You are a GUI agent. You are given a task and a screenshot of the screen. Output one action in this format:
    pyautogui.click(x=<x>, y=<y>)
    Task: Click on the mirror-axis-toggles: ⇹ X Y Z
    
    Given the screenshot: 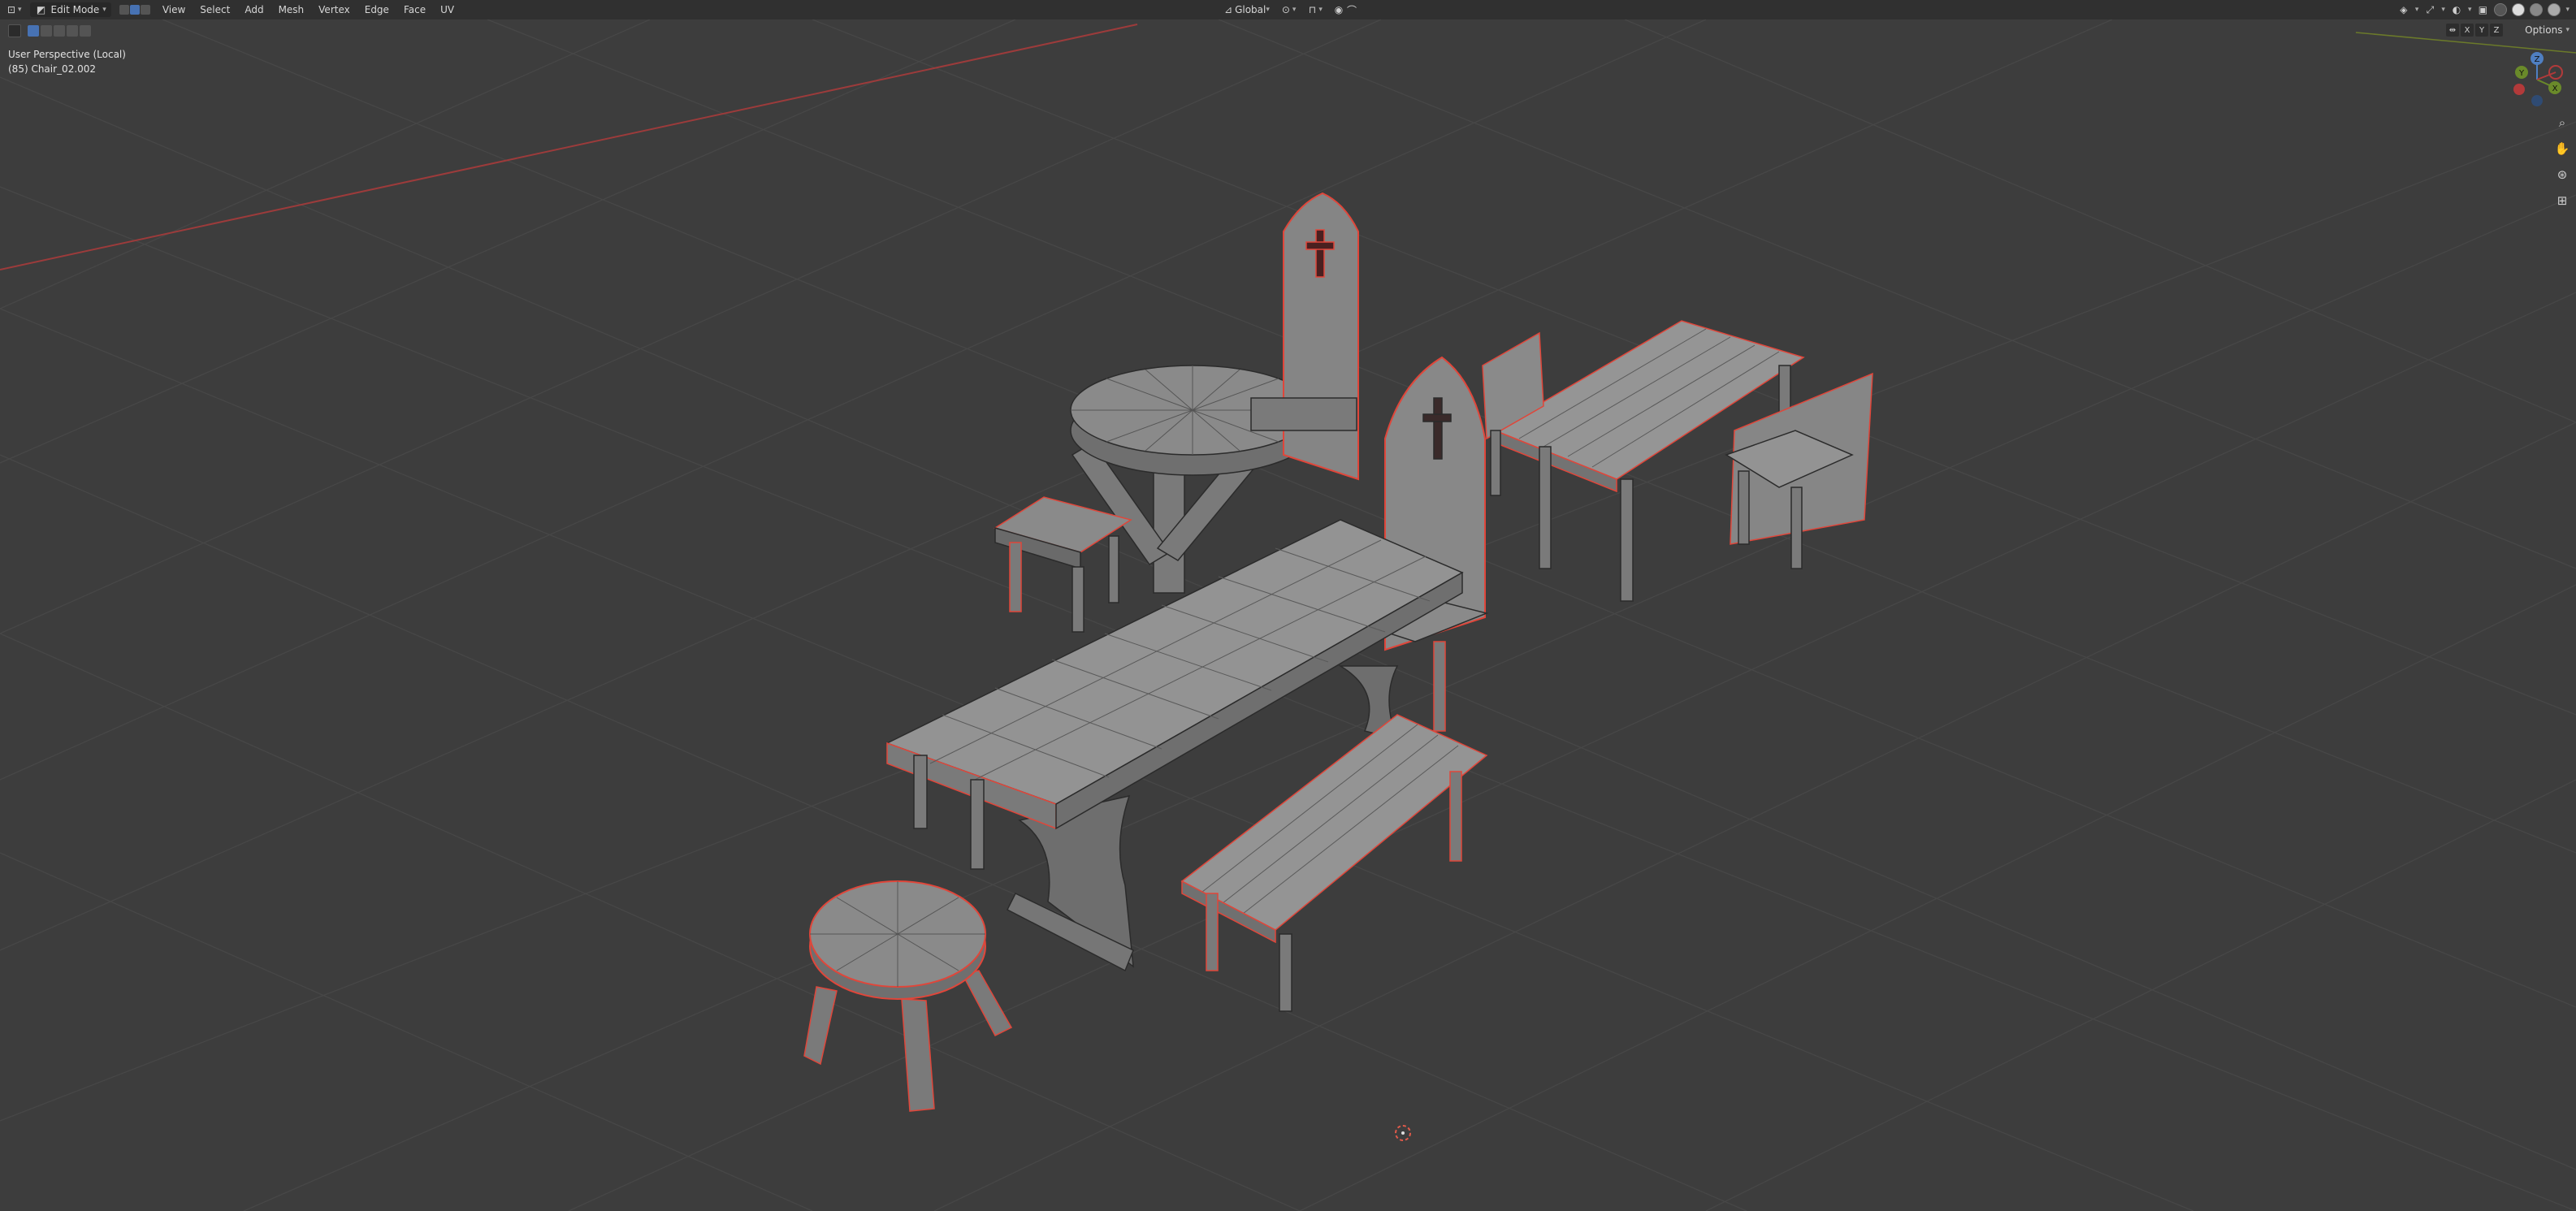 What is the action you would take?
    pyautogui.click(x=2474, y=30)
    